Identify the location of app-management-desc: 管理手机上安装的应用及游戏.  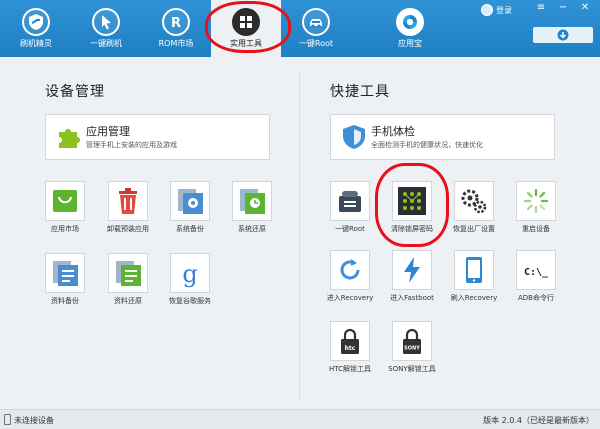
(131, 145).